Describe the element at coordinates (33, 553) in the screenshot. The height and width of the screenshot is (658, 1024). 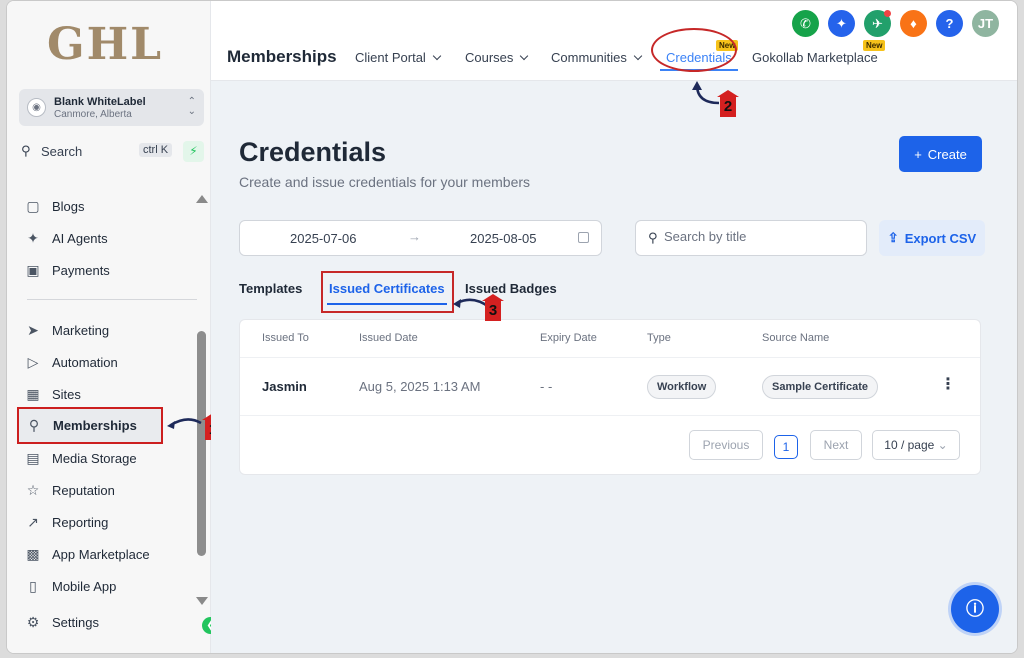
I see `grid-icon: ▩` at that location.